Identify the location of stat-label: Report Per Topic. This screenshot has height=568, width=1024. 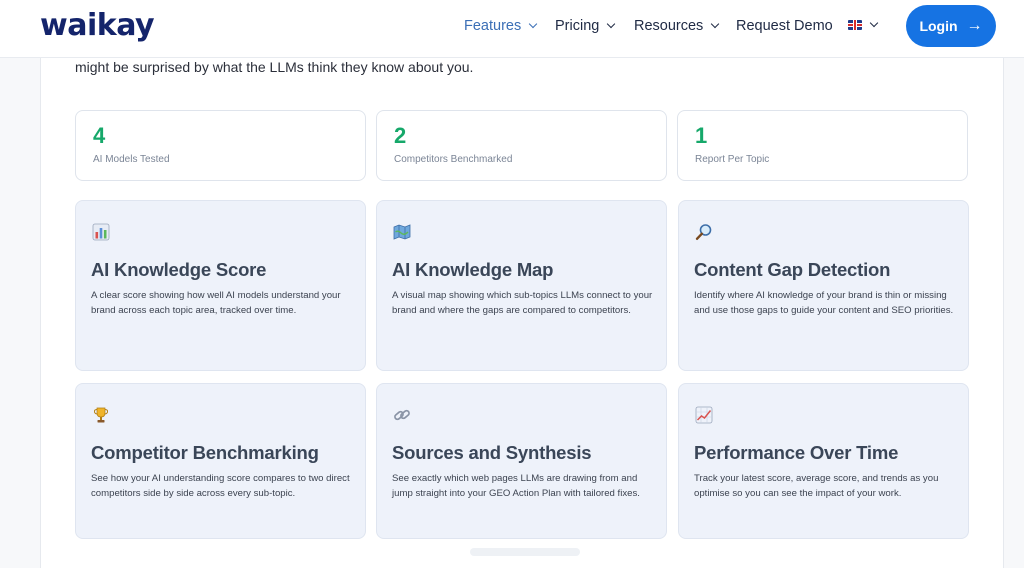
(732, 159).